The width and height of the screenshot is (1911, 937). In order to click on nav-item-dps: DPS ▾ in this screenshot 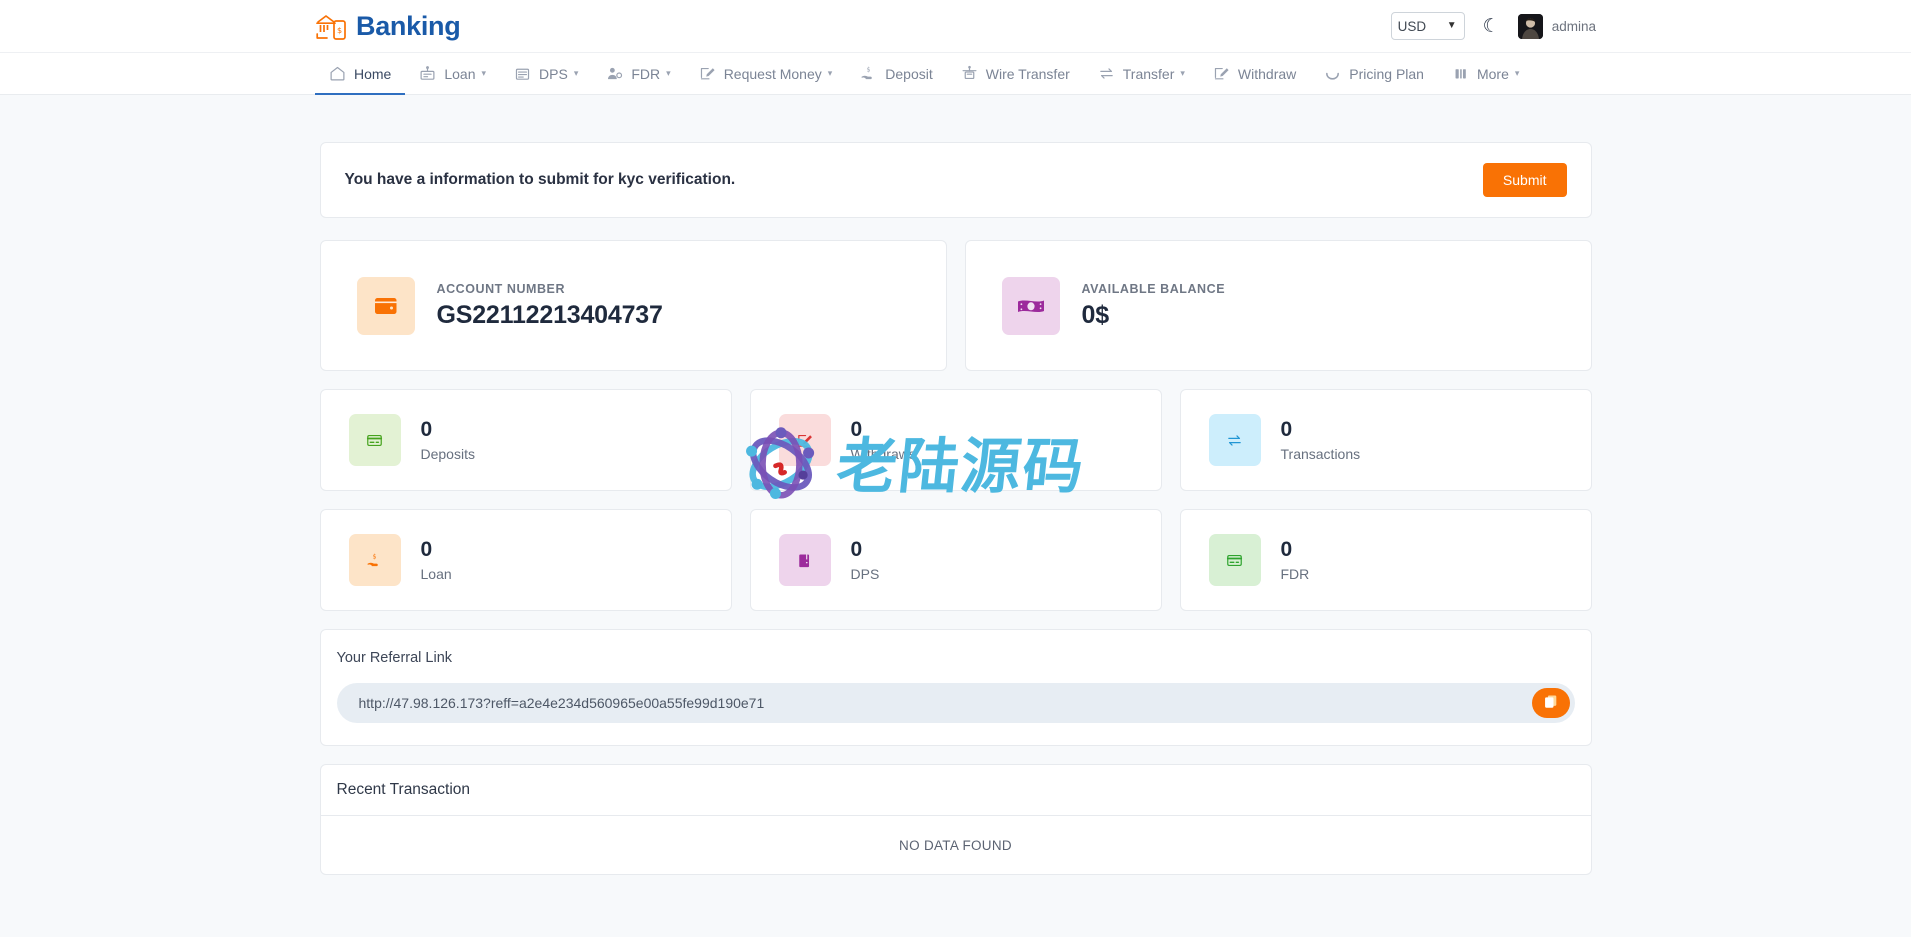, I will do `click(546, 73)`.